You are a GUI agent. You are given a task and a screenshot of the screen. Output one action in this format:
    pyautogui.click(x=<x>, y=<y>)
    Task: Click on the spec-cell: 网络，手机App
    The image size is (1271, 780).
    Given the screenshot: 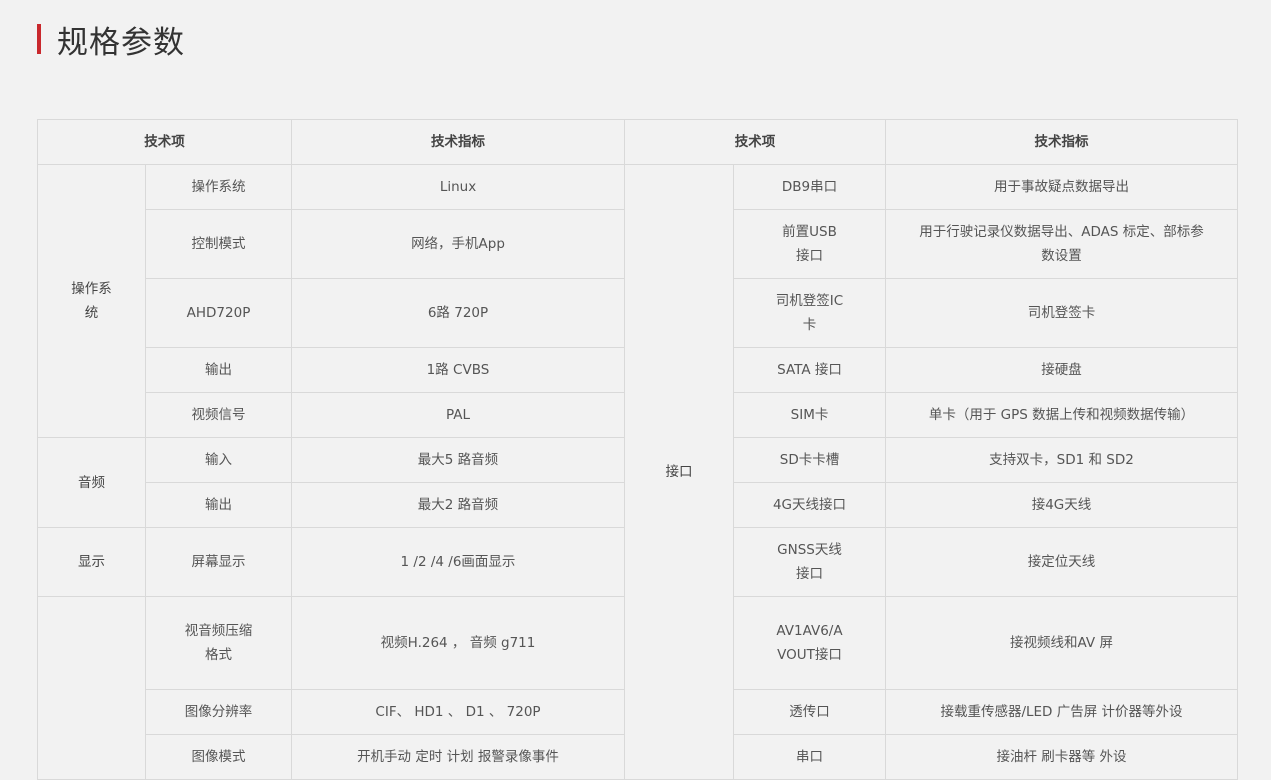 What is the action you would take?
    pyautogui.click(x=458, y=244)
    